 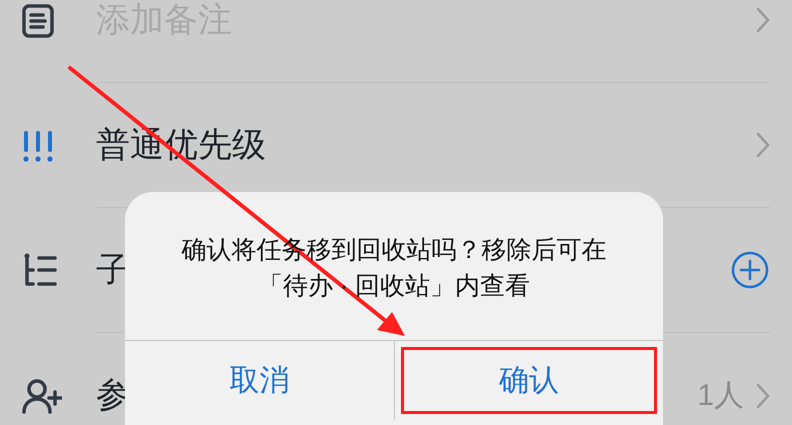 I want to click on row-label: 参, so click(x=113, y=395).